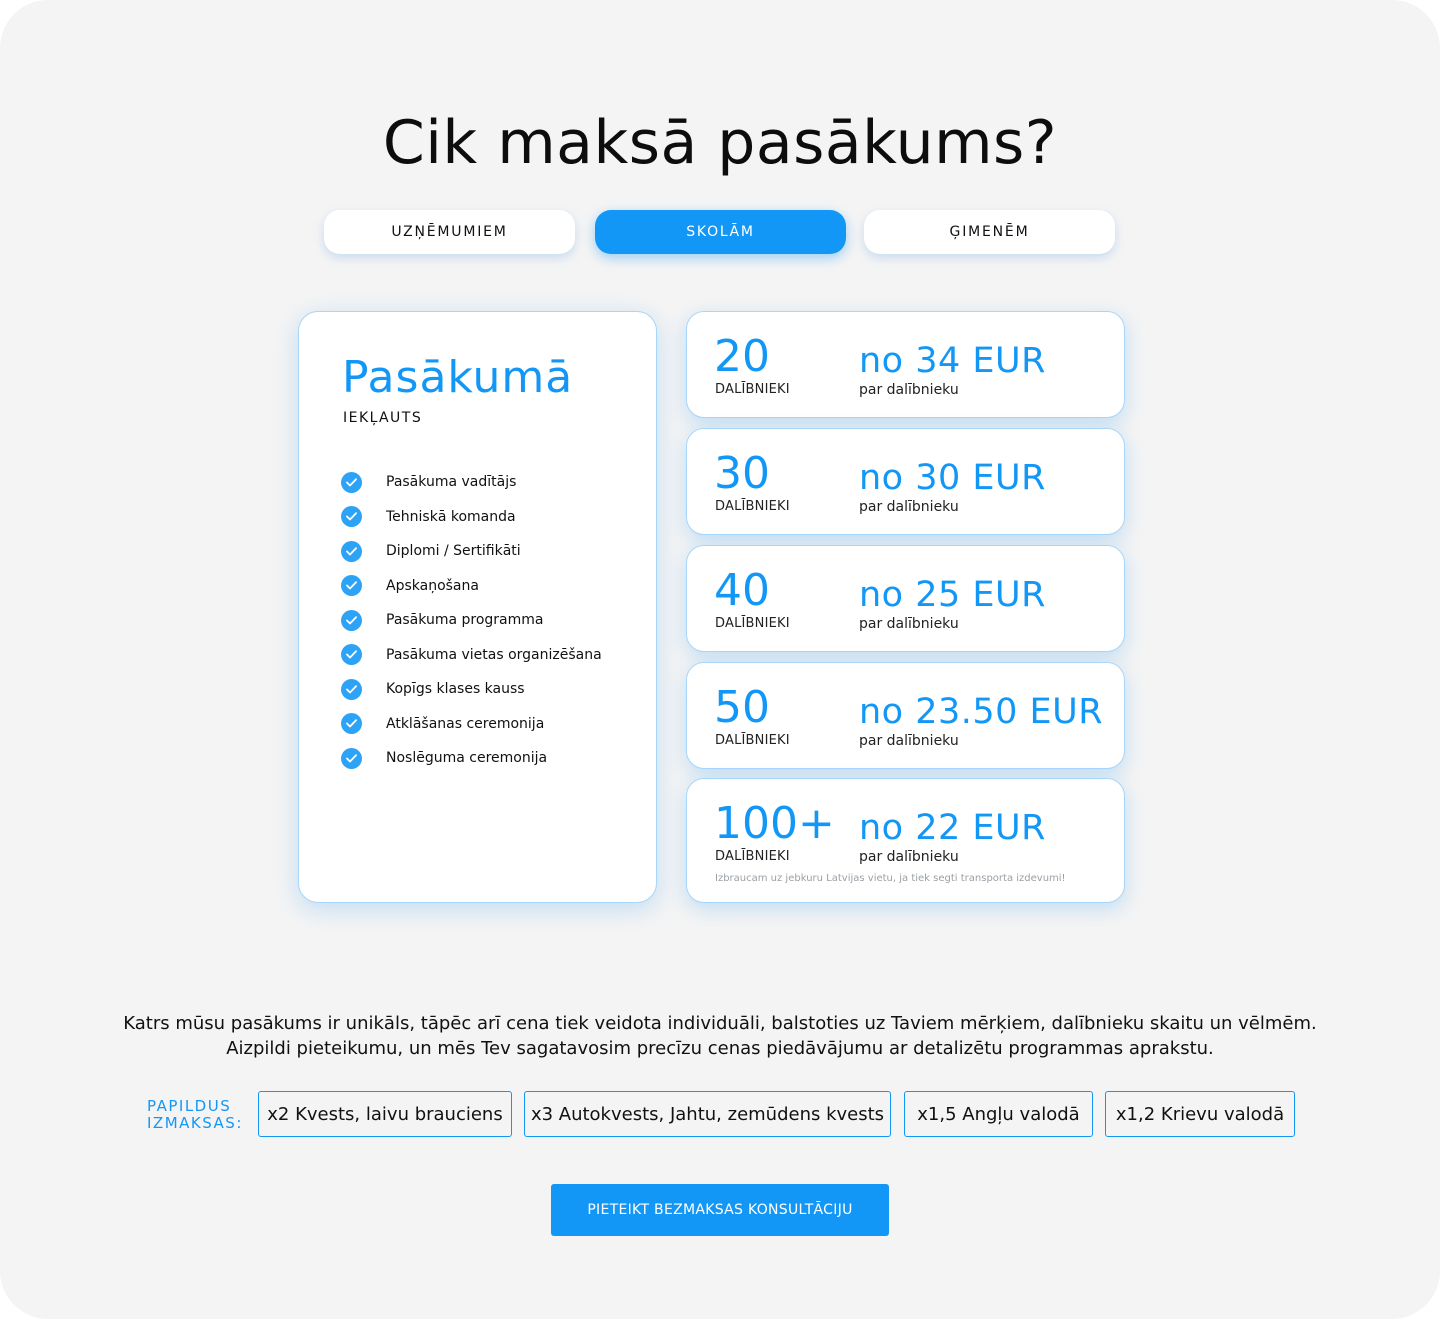  Describe the element at coordinates (1200, 1114) in the screenshot. I see `extra-cost-chip: x1,2 Krievu valodā` at that location.